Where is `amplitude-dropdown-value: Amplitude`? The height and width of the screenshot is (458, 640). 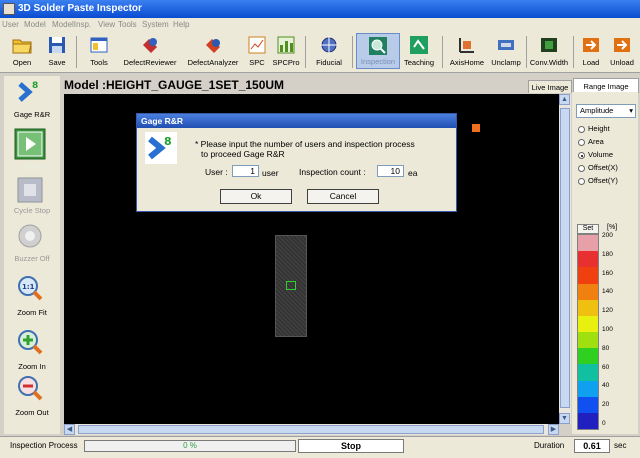
amplitude-dropdown-value: Amplitude is located at coordinates (597, 110).